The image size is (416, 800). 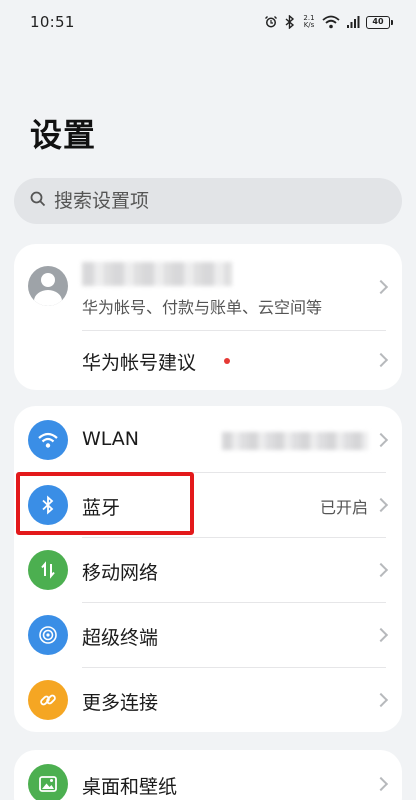 What do you see at coordinates (48, 635) in the screenshot?
I see `super-device-icon` at bounding box center [48, 635].